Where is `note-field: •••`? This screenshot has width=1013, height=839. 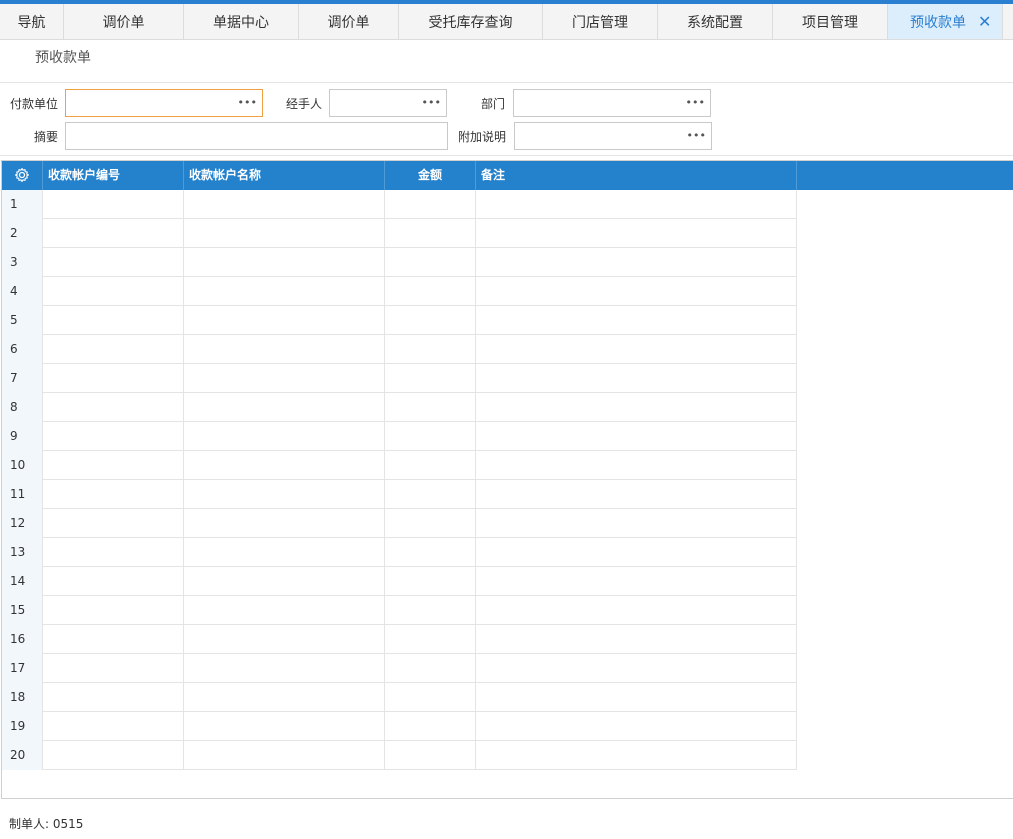
note-field: ••• is located at coordinates (613, 136).